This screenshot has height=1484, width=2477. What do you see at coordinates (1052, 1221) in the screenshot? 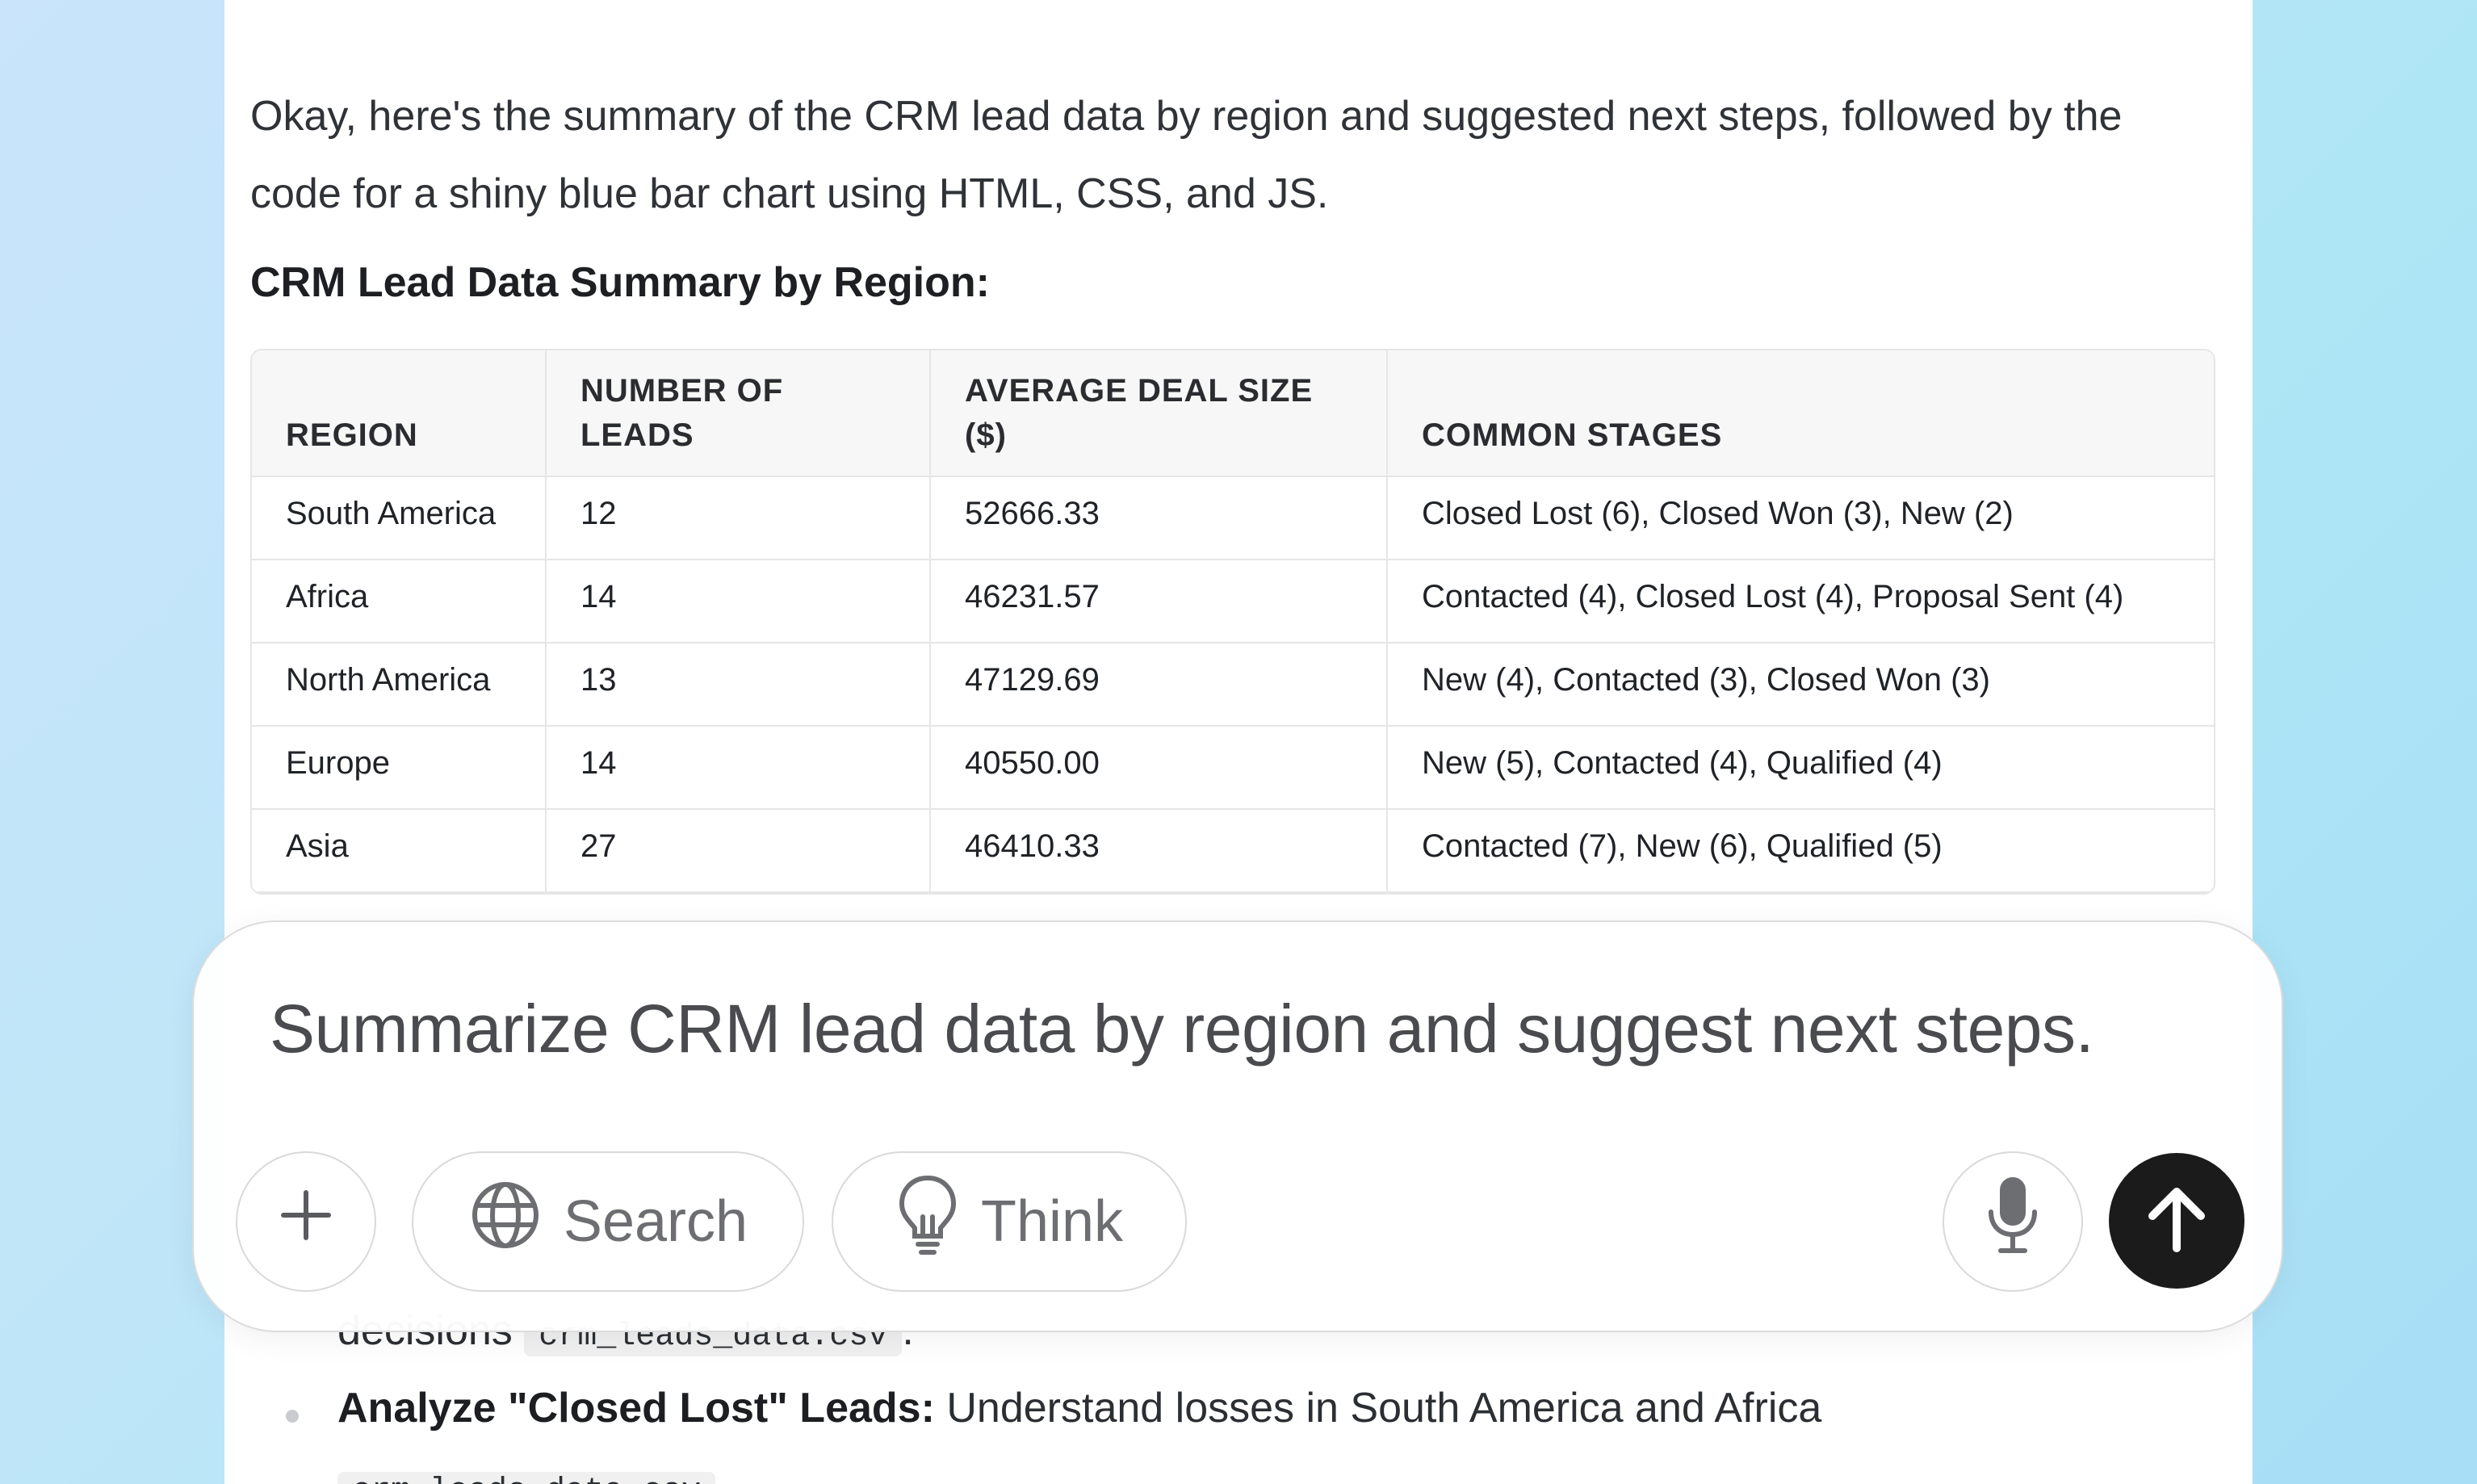
I see `think-label: Think` at bounding box center [1052, 1221].